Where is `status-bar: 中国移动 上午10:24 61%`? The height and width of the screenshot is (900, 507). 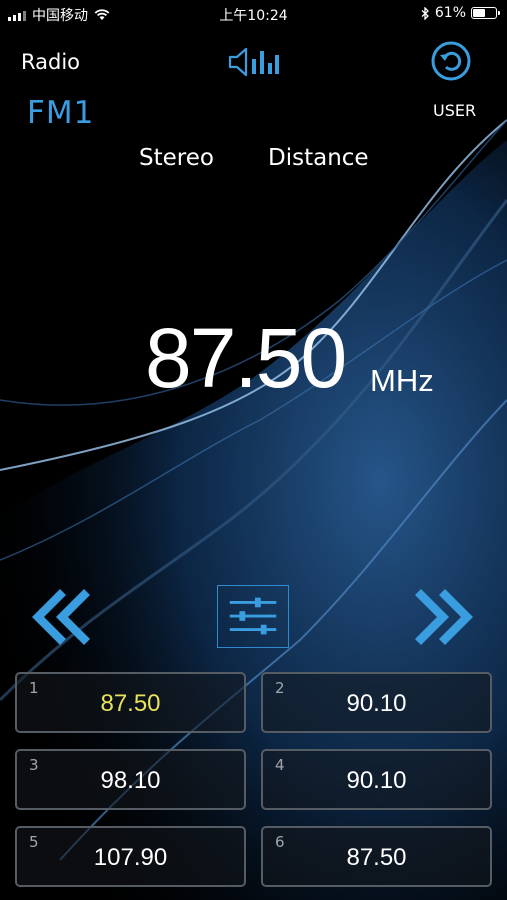 status-bar: 中国移动 上午10:24 61% is located at coordinates (253, 14).